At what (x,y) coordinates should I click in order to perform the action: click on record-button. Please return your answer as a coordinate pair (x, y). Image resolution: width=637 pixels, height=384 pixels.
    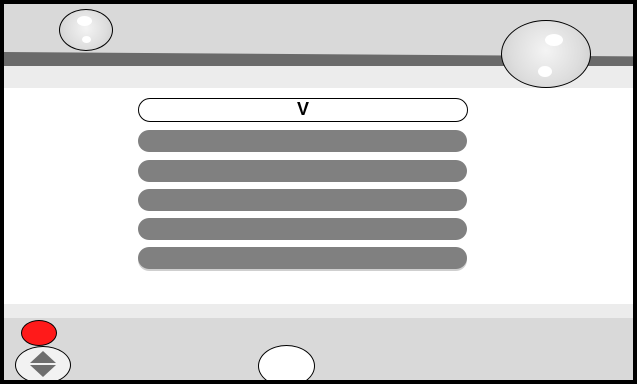
    Looking at the image, I should click on (39, 333).